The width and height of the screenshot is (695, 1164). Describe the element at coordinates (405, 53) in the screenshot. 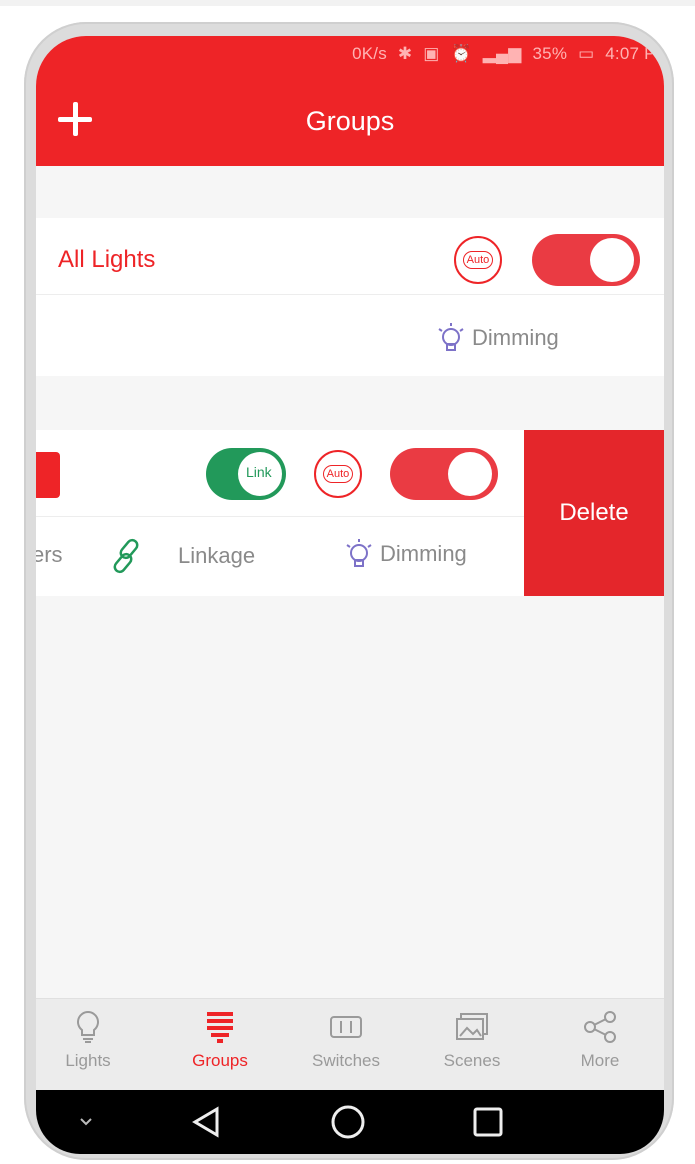

I see `bluetooth-icon: ✱` at that location.